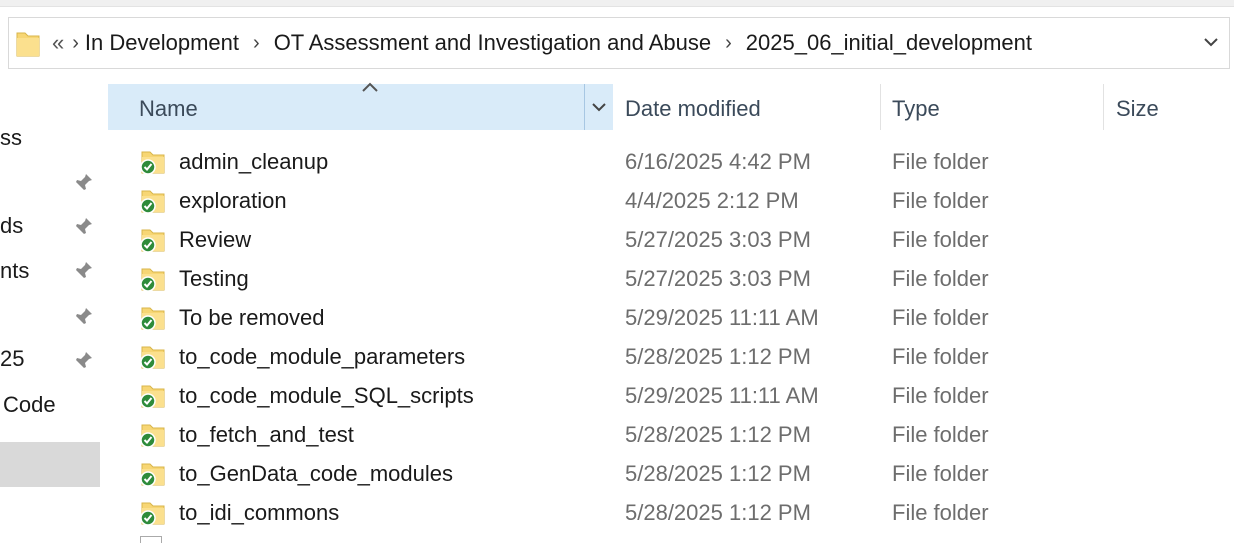 This screenshot has width=1234, height=543. Describe the element at coordinates (12, 359) in the screenshot. I see `nav-item-2025: 25` at that location.